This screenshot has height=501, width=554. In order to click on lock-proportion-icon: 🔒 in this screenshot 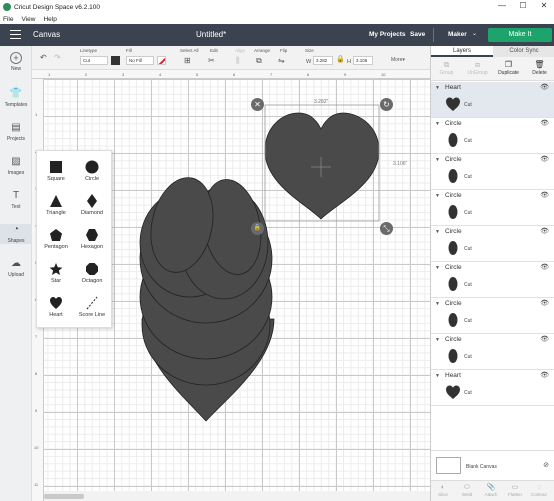, I will do `click(257, 228)`.